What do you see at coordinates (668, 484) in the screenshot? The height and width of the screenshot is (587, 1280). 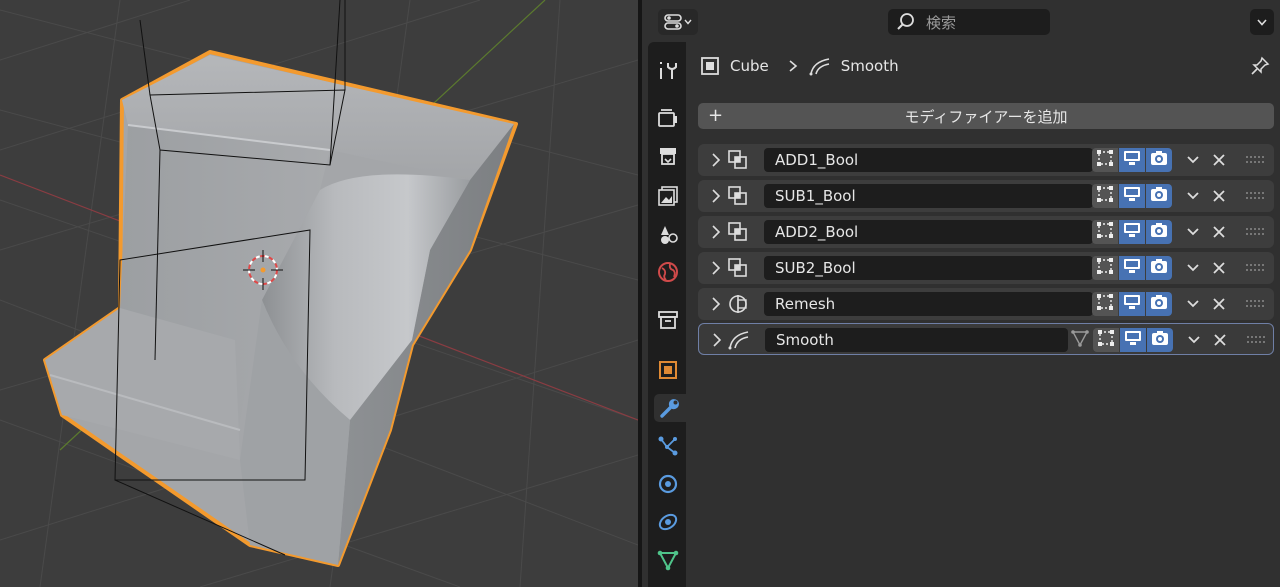 I see `tab-physics` at bounding box center [668, 484].